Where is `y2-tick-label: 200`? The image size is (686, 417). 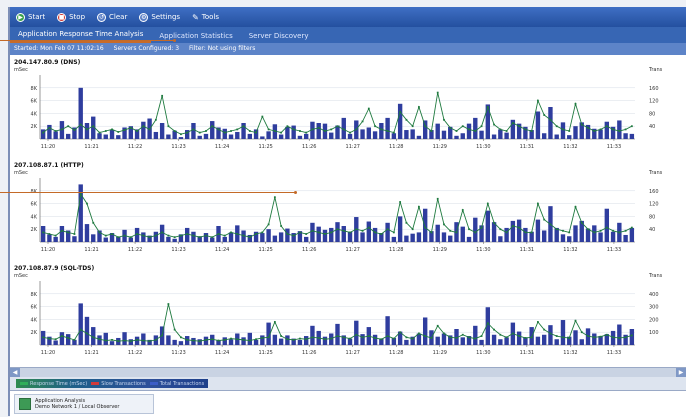
y2-tick-label: 200 is located at coordinates (654, 320).